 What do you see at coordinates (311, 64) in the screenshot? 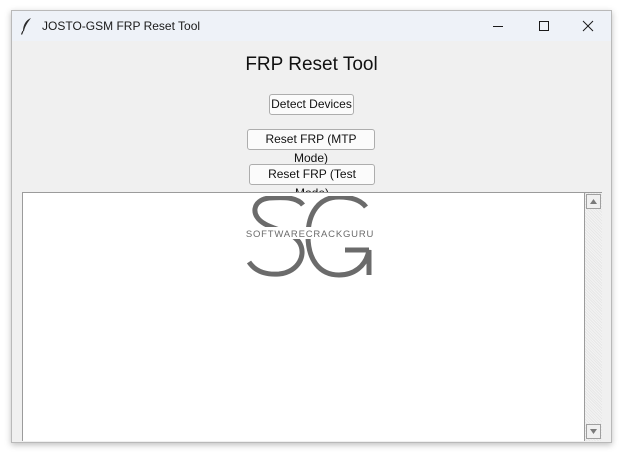
I see `page-title: FRP Reset Tool` at bounding box center [311, 64].